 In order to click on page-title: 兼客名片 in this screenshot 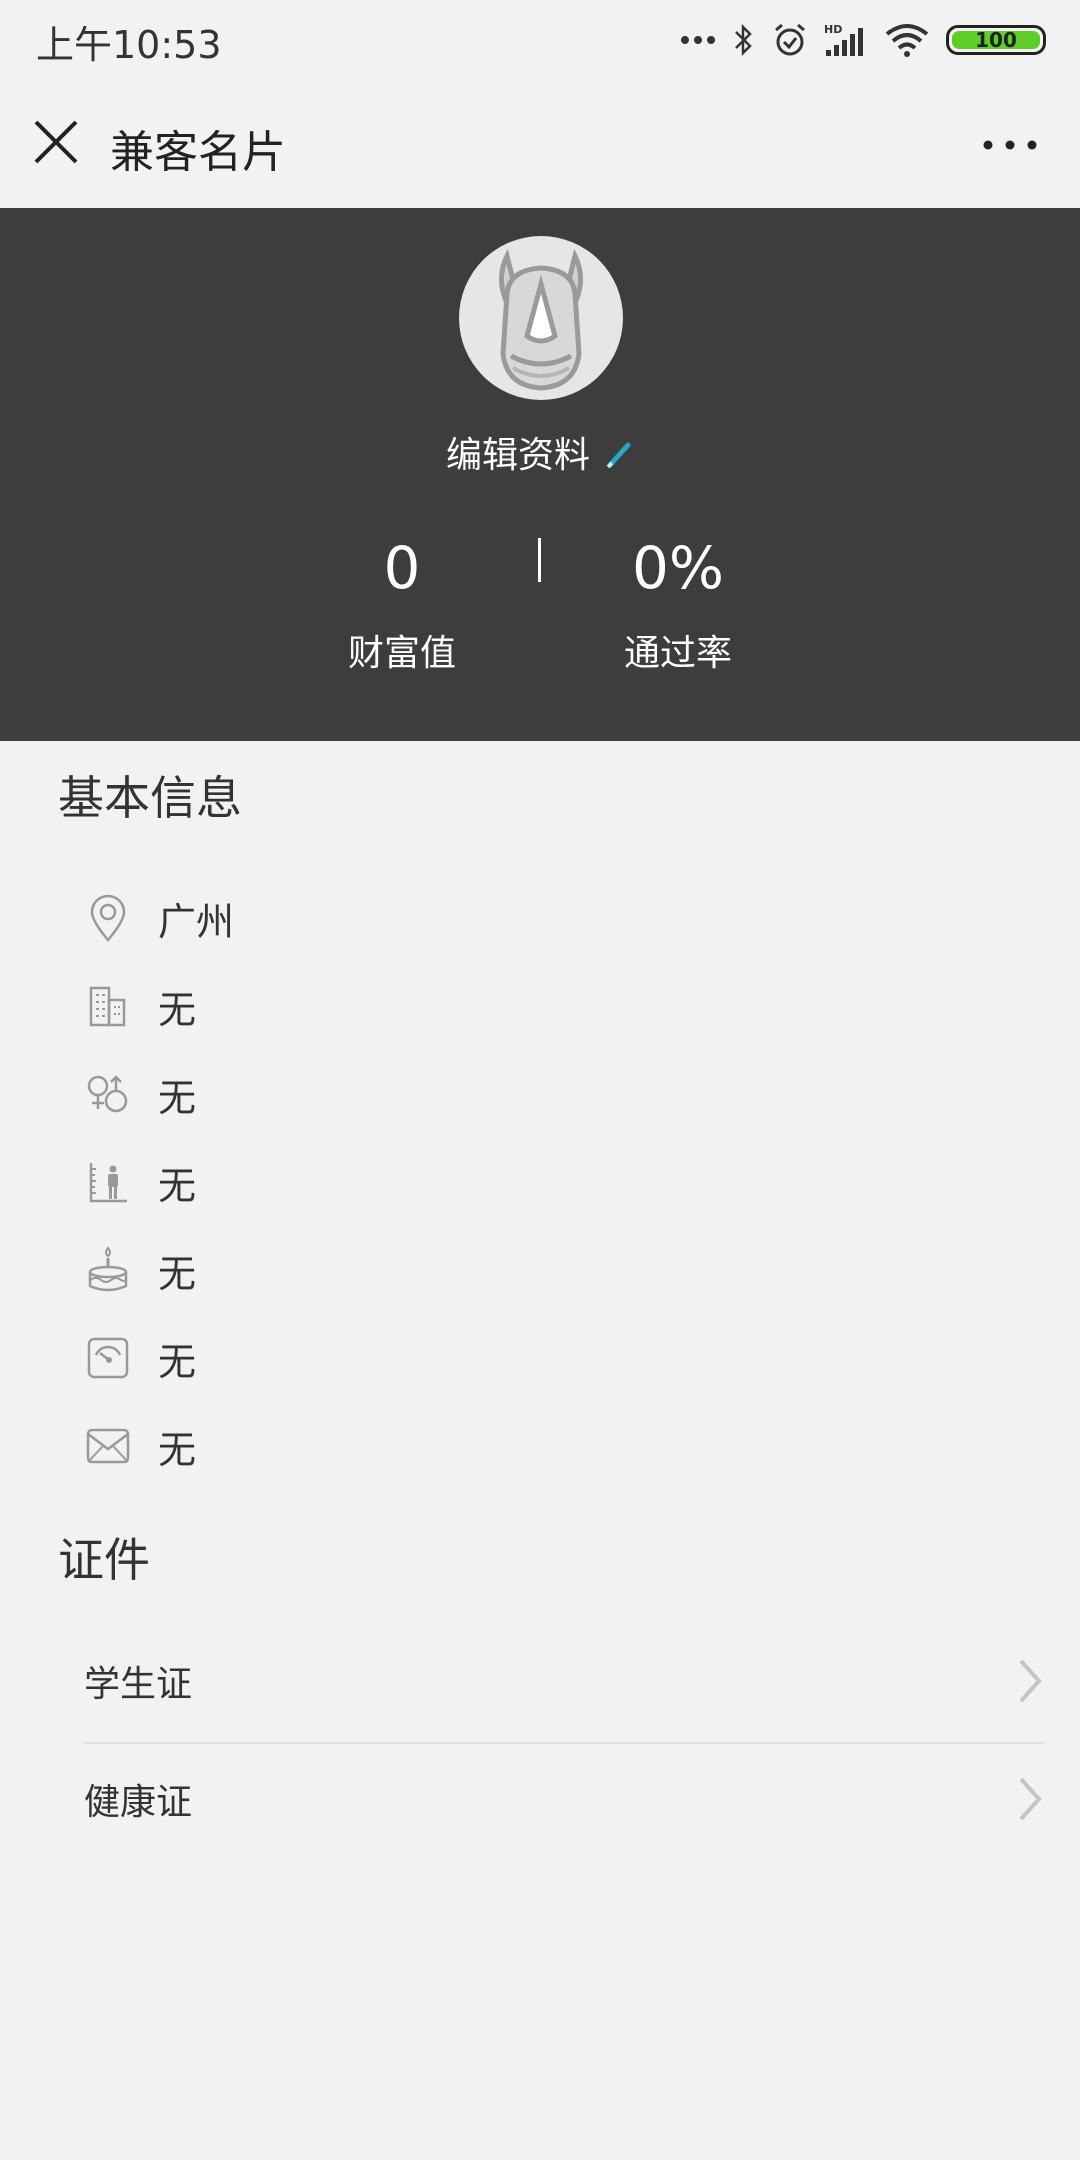, I will do `click(198, 152)`.